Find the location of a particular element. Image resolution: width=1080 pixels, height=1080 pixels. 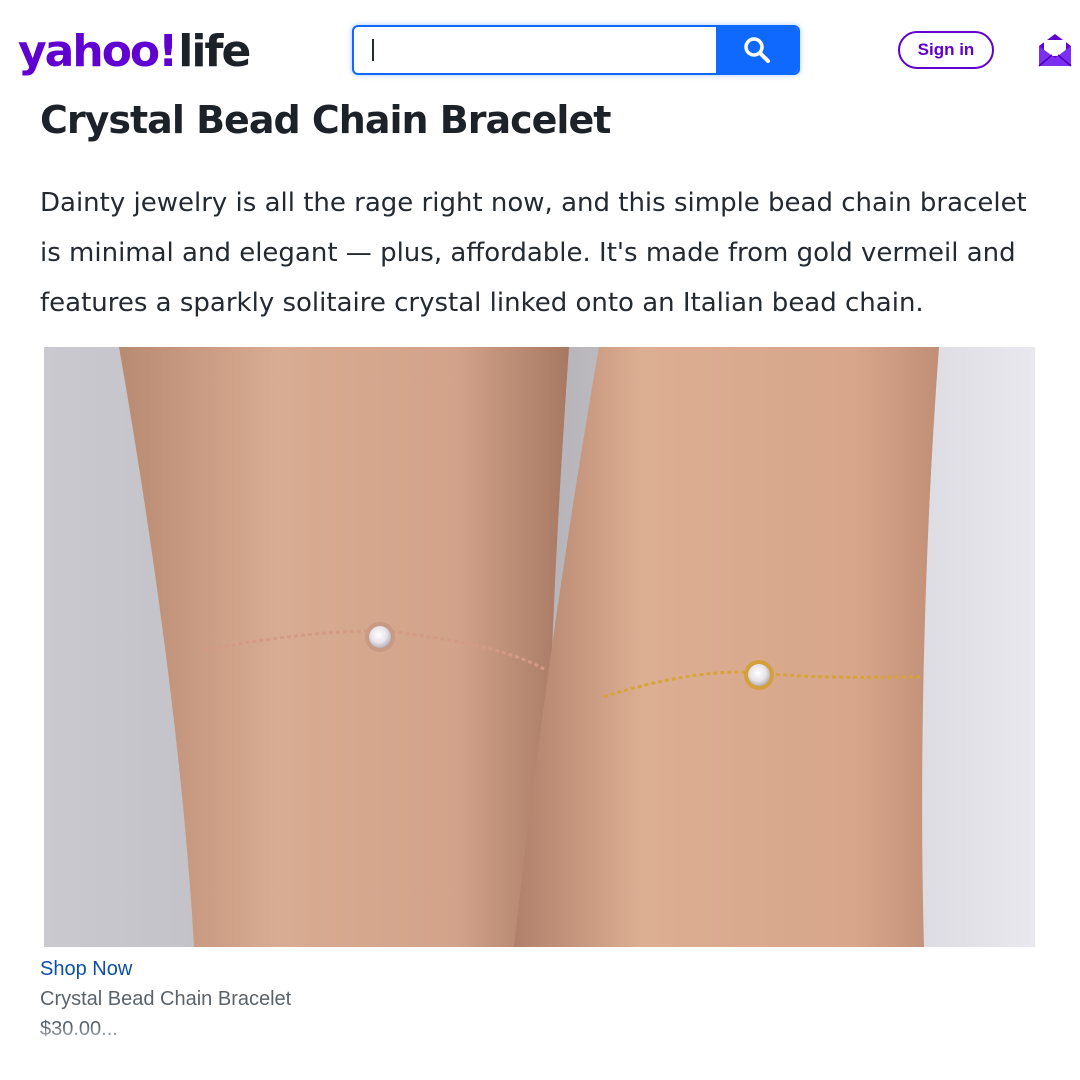

search-icon is located at coordinates (757, 50).